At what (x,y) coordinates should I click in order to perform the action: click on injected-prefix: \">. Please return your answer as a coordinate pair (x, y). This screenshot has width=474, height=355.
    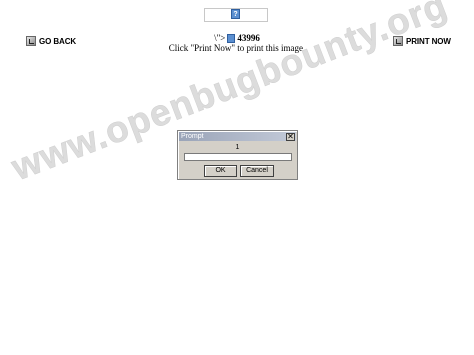
    Looking at the image, I should click on (220, 38).